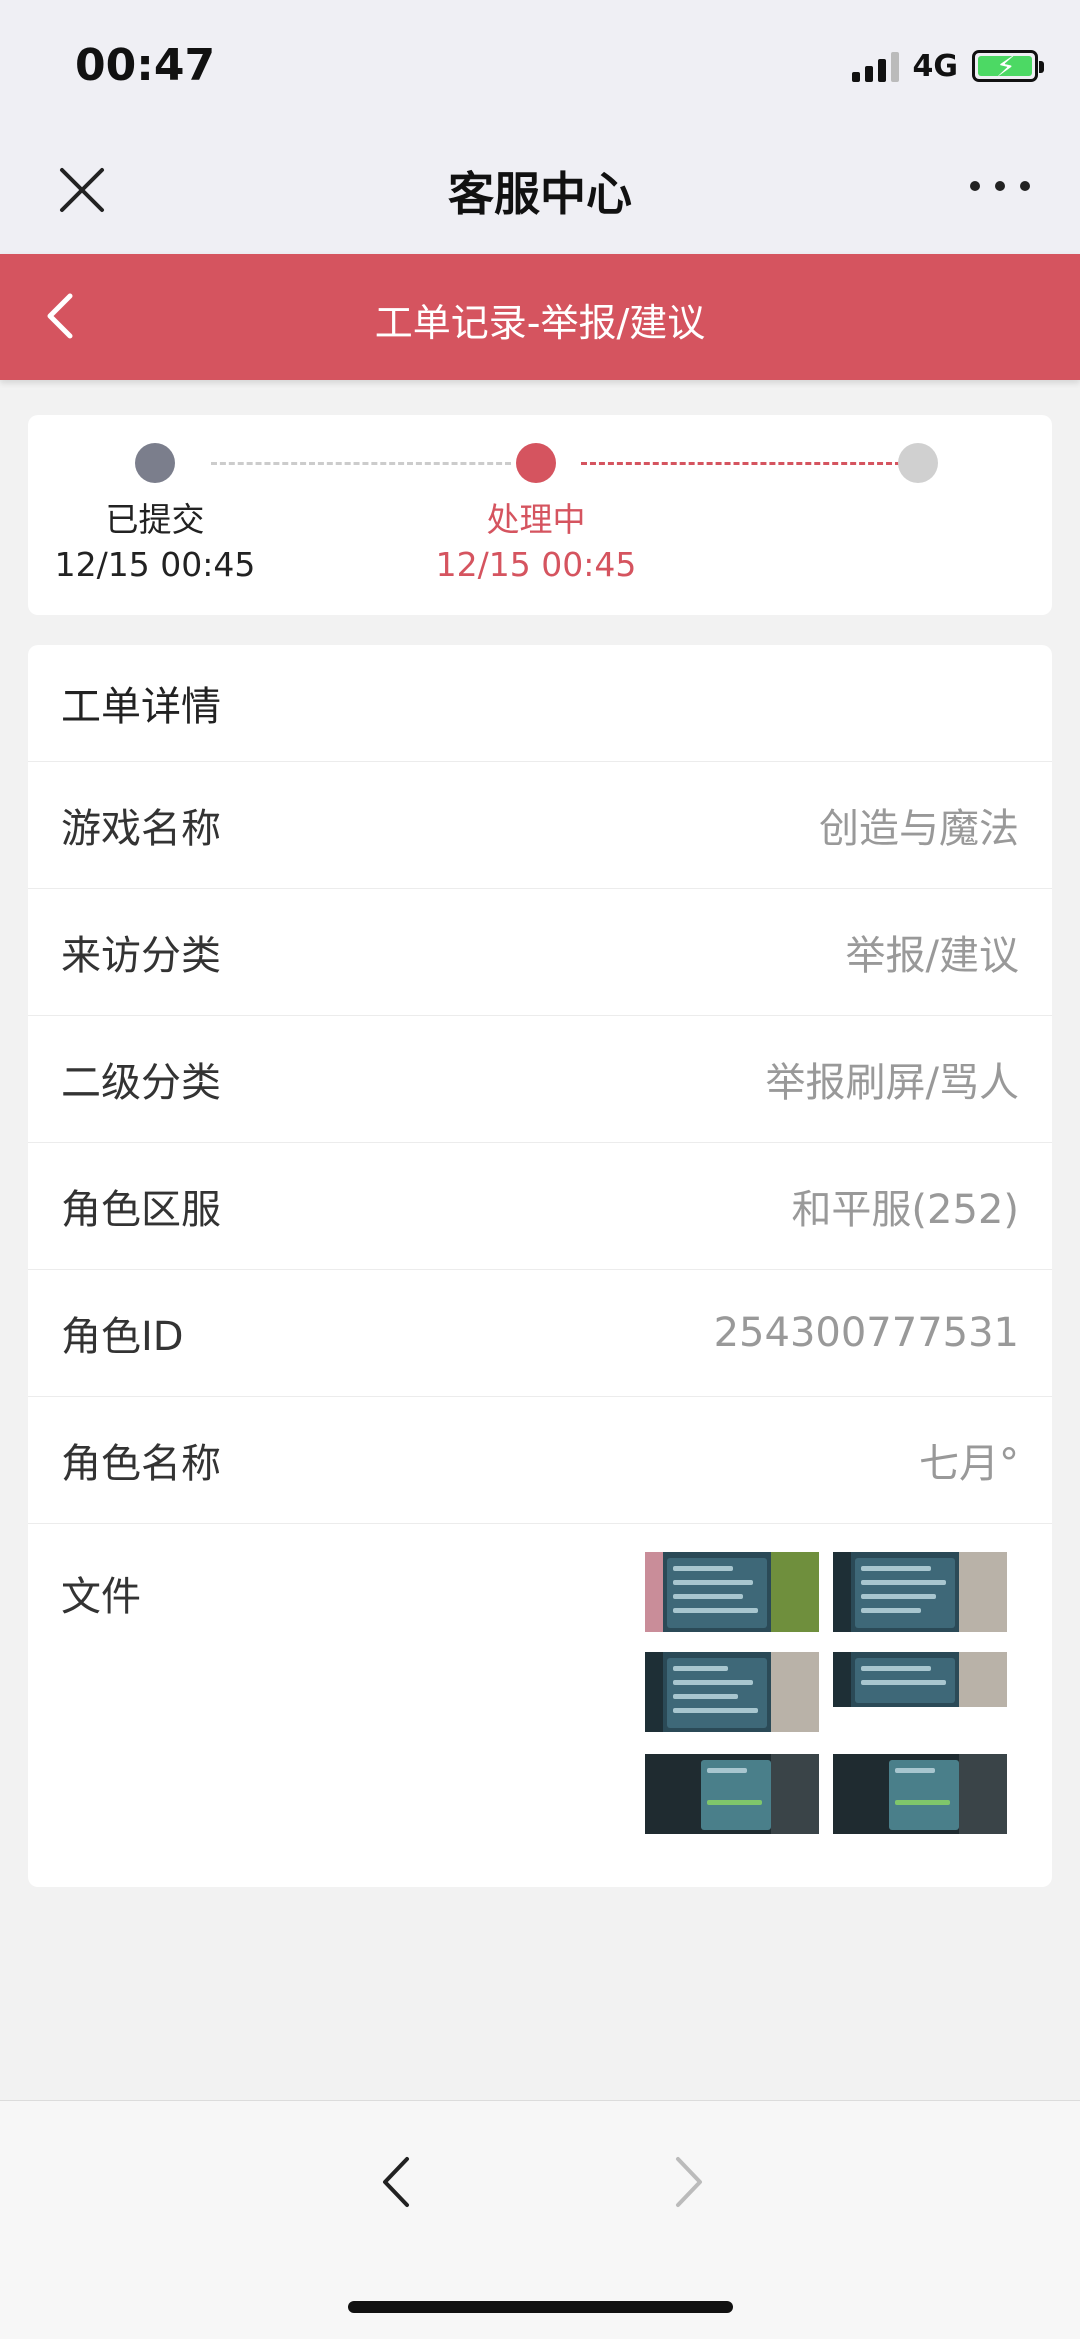  I want to click on chevron-left-icon, so click(397, 2182).